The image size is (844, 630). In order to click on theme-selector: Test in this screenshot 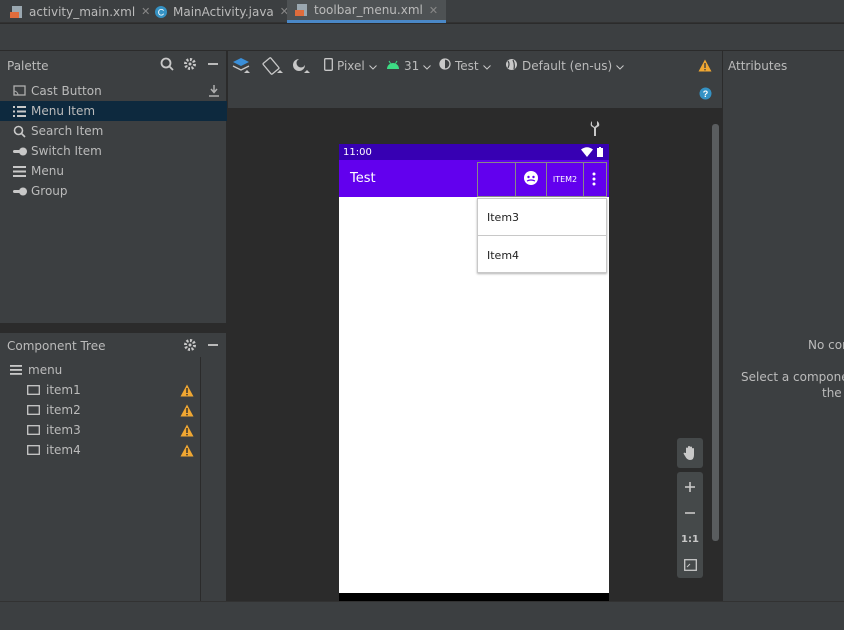, I will do `click(465, 65)`.